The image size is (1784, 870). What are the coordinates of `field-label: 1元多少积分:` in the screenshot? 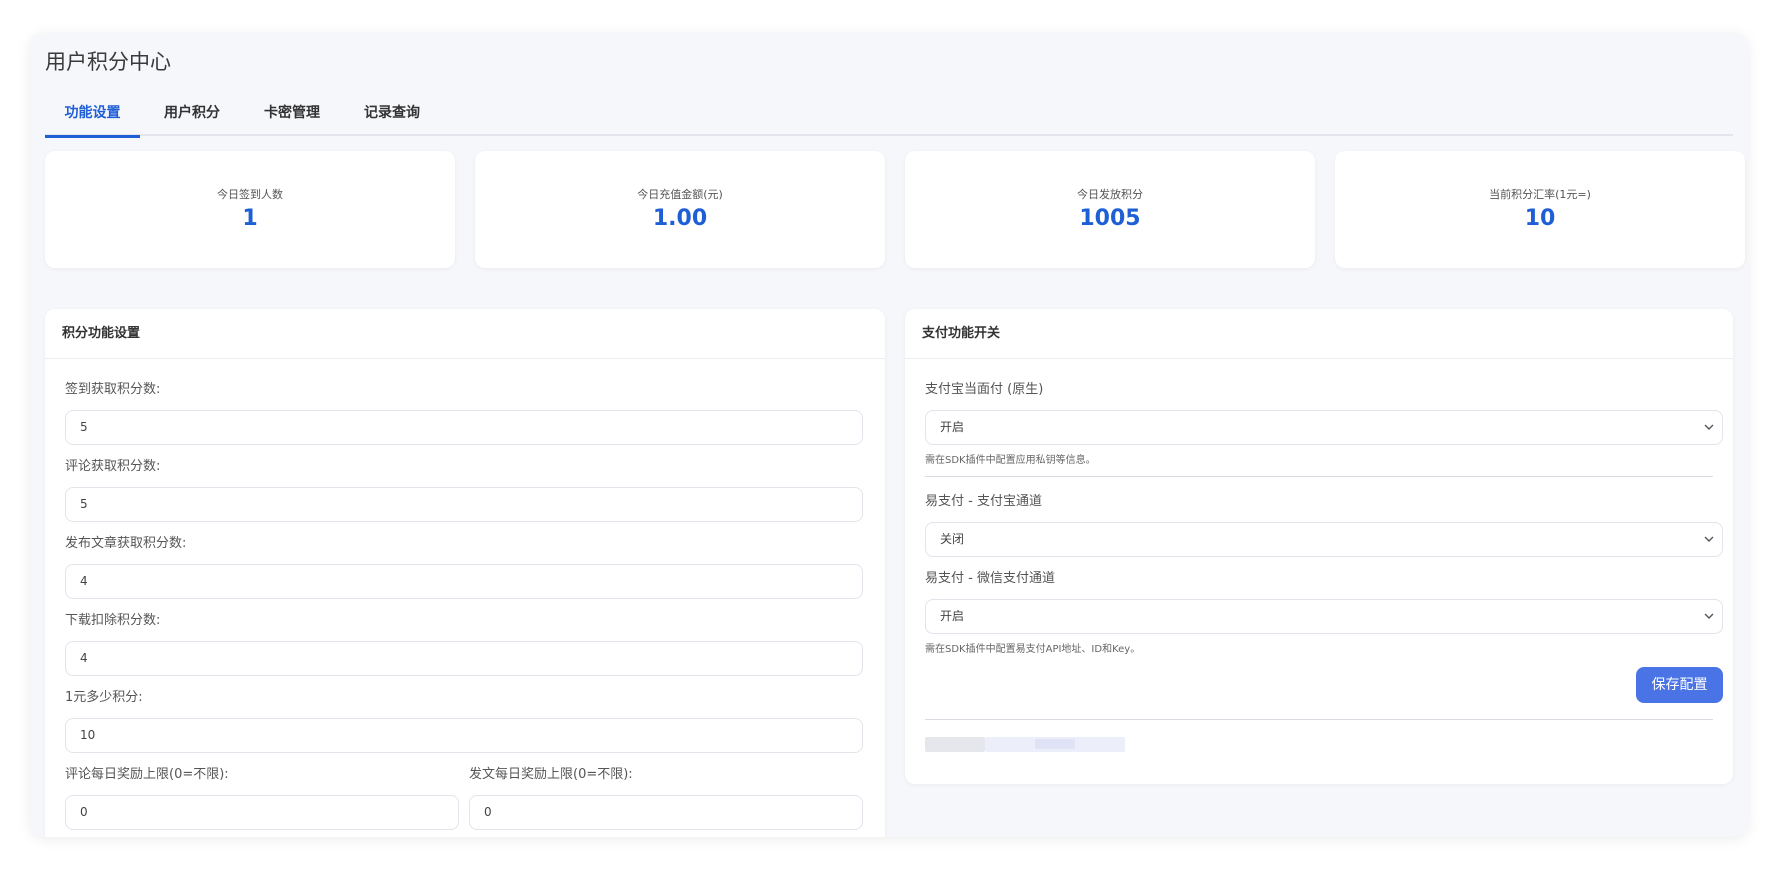 It's located at (104, 697).